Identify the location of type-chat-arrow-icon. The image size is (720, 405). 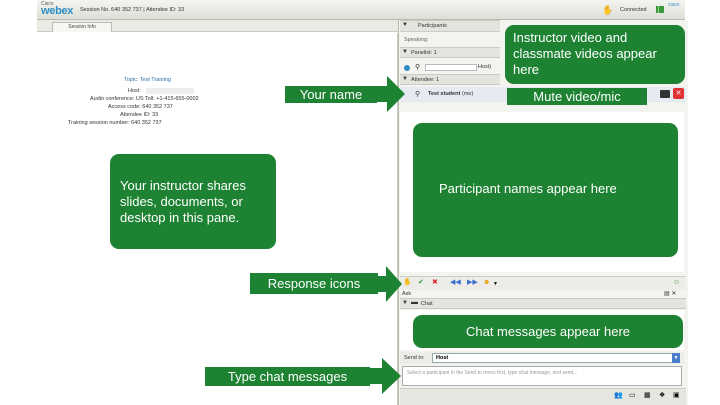
(385, 376).